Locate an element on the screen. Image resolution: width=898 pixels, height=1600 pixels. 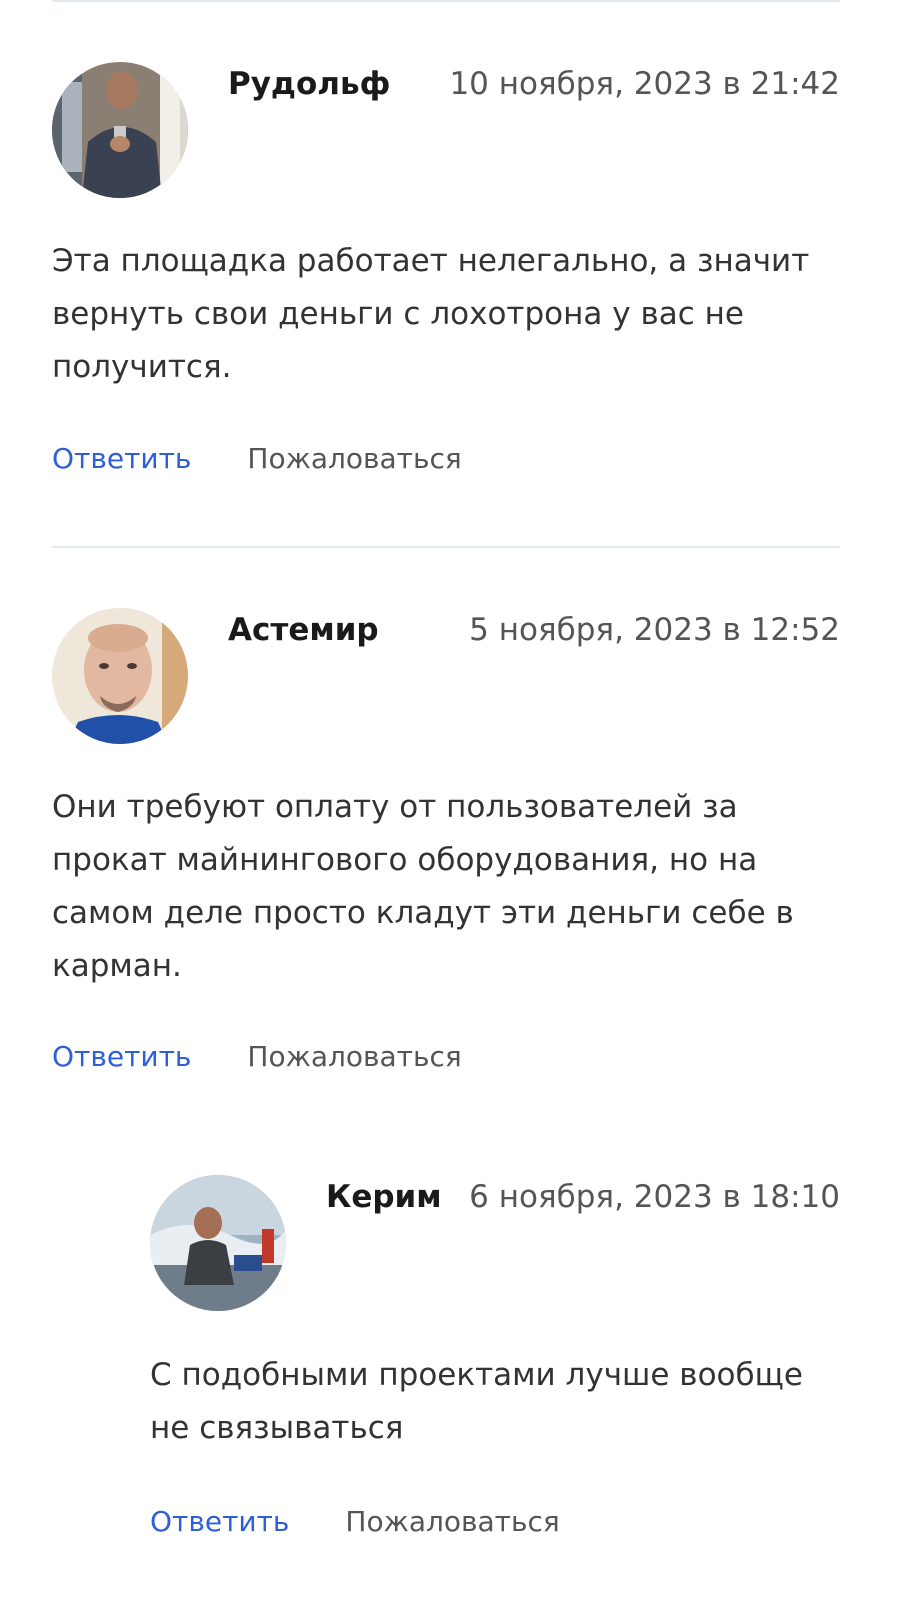
author-name: Рудольф is located at coordinates (309, 84).